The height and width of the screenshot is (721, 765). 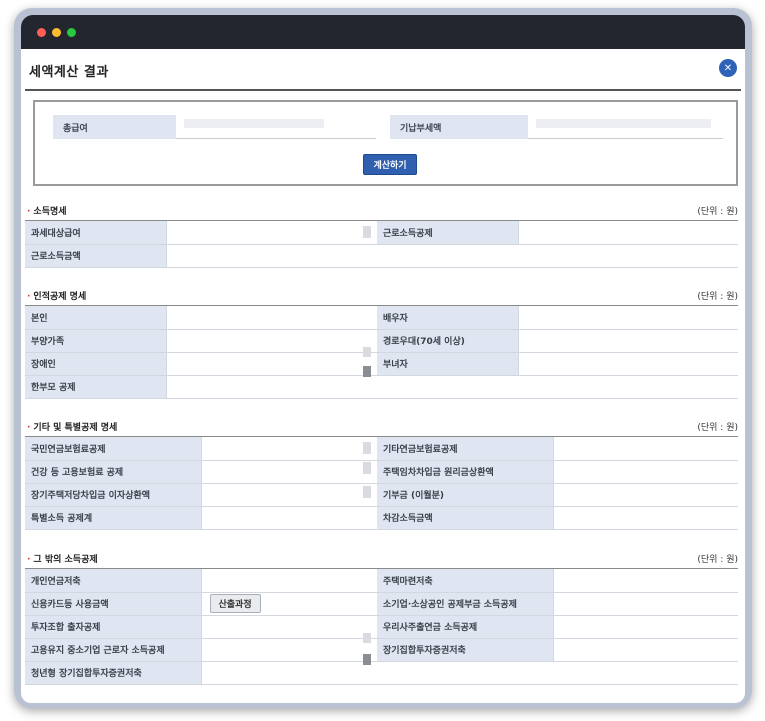 I want to click on dialog-title: 세액계산 결과, so click(x=69, y=72).